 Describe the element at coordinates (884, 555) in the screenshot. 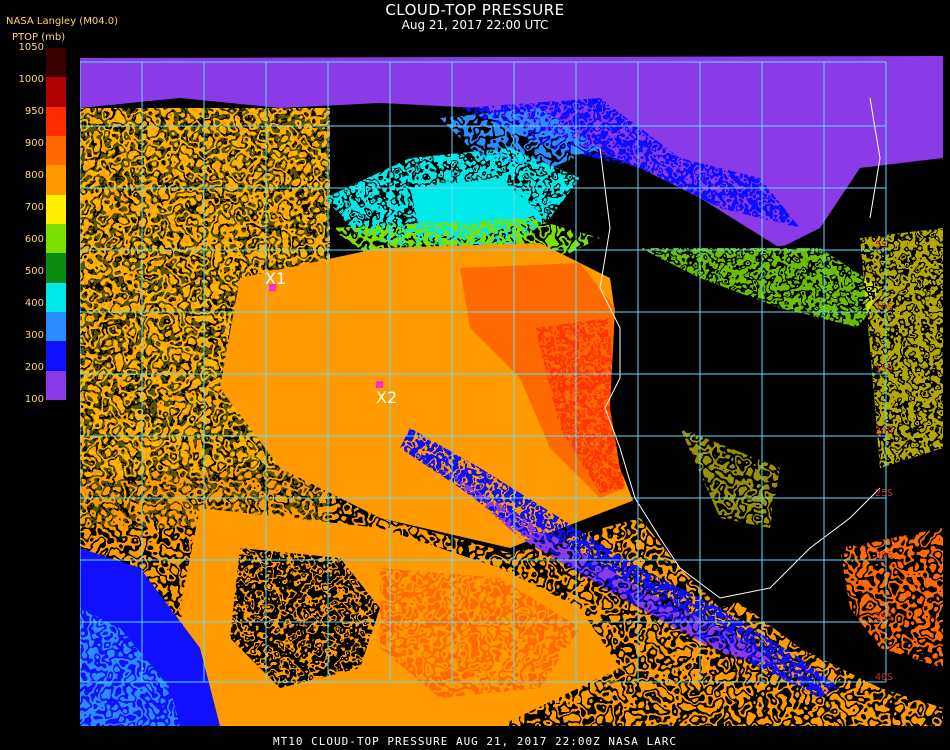

I see `latitude-label: 30S` at that location.